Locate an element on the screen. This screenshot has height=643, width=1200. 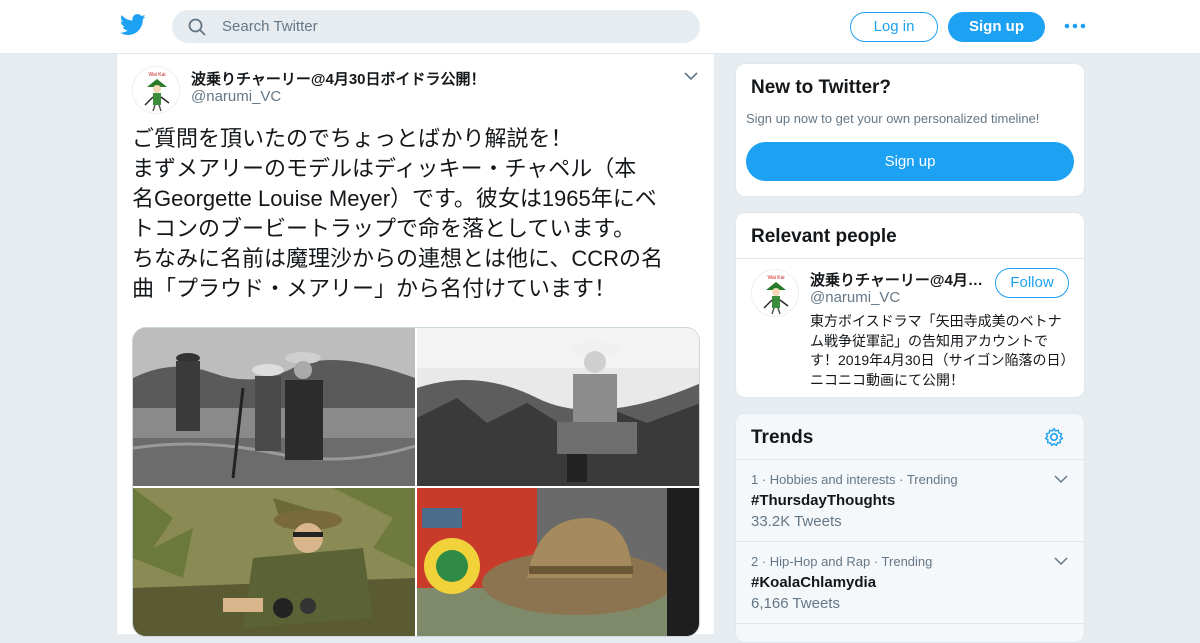
sidebar-signup-button: Sign up is located at coordinates (910, 161).